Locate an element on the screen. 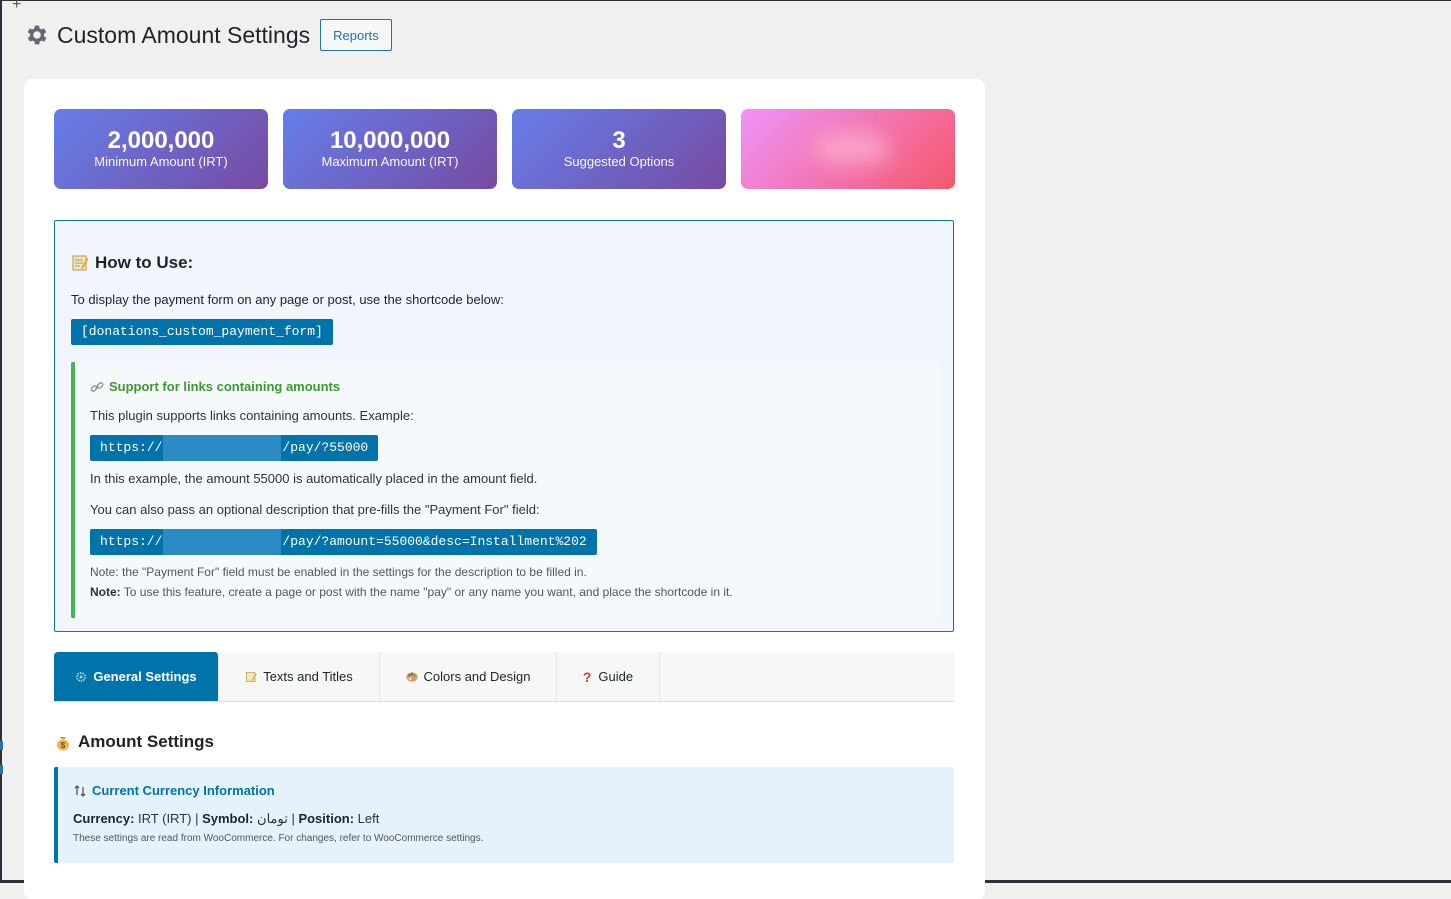 This screenshot has width=1451, height=899. stat-card-minimum: 2,000,000 Minimum Amount (IRT) is located at coordinates (161, 149).